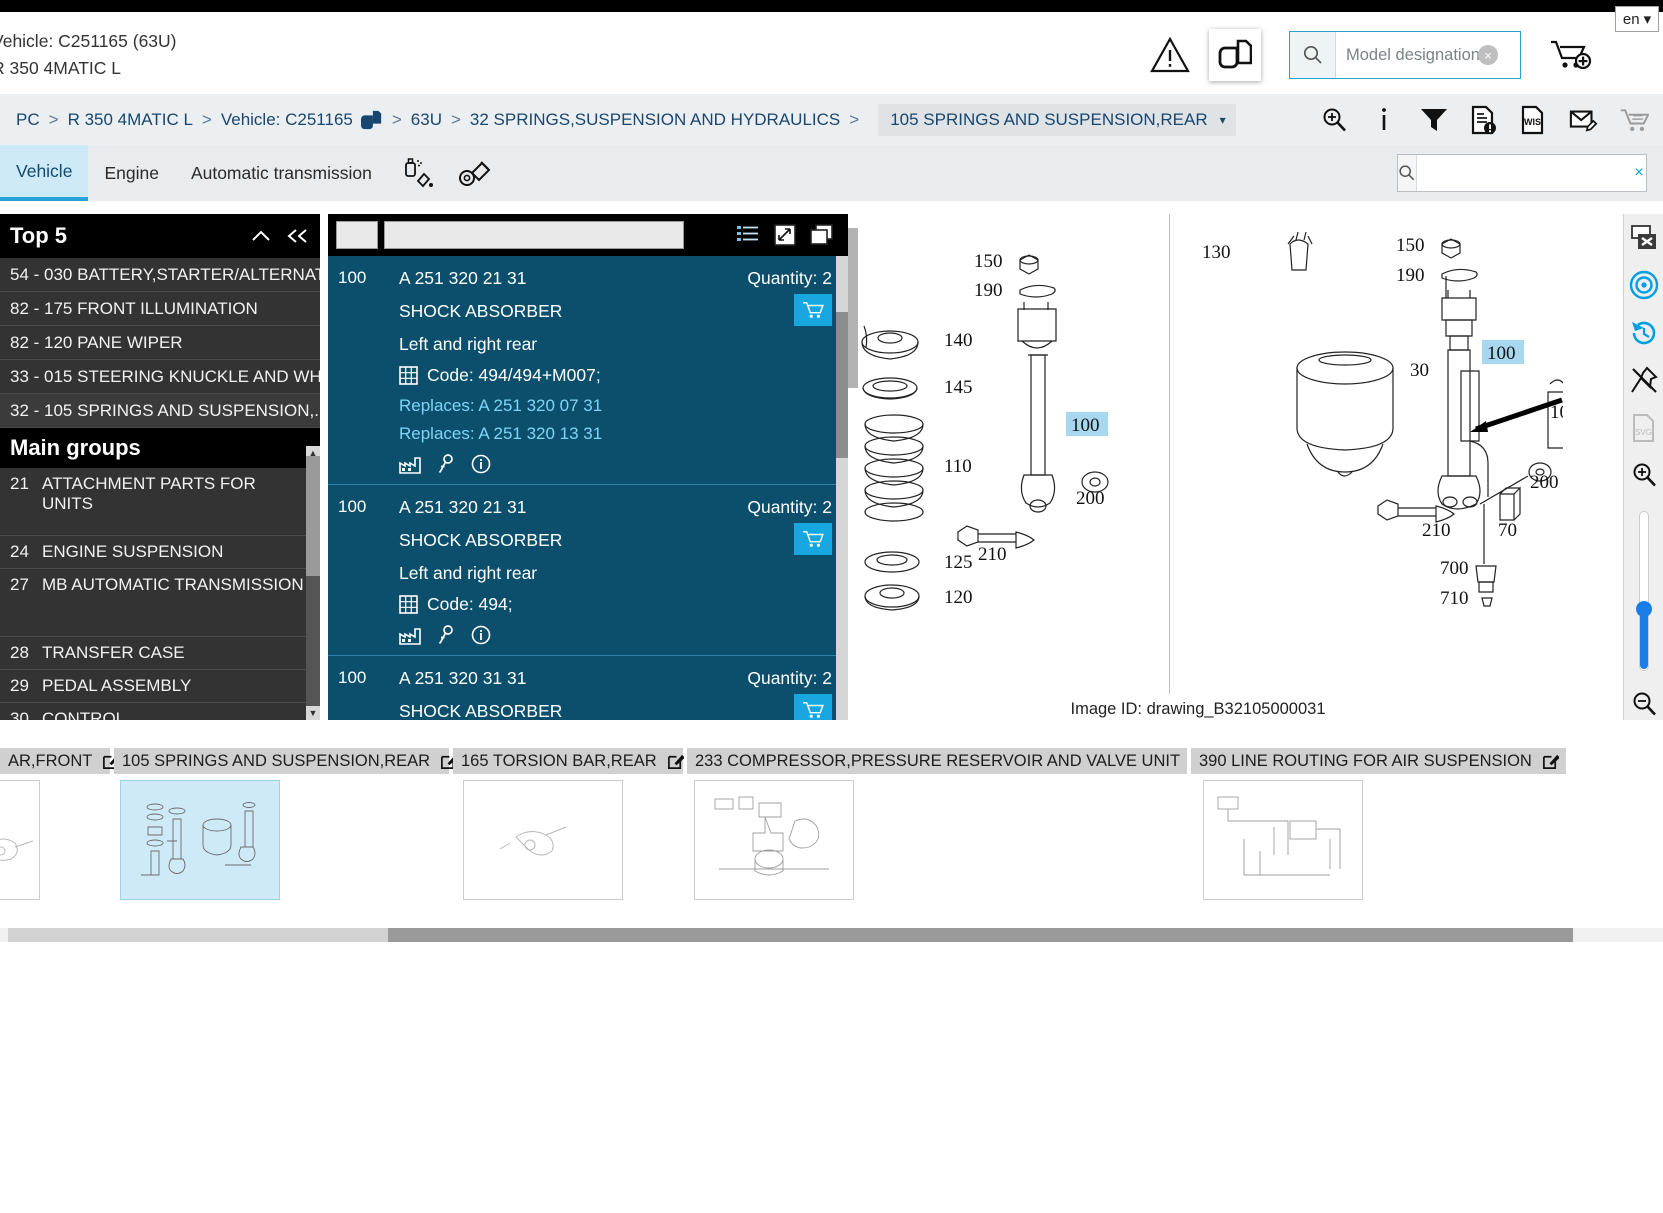 This screenshot has height=1213, width=1663. I want to click on main-group-28: 28 TRANSFER CASE, so click(160, 653).